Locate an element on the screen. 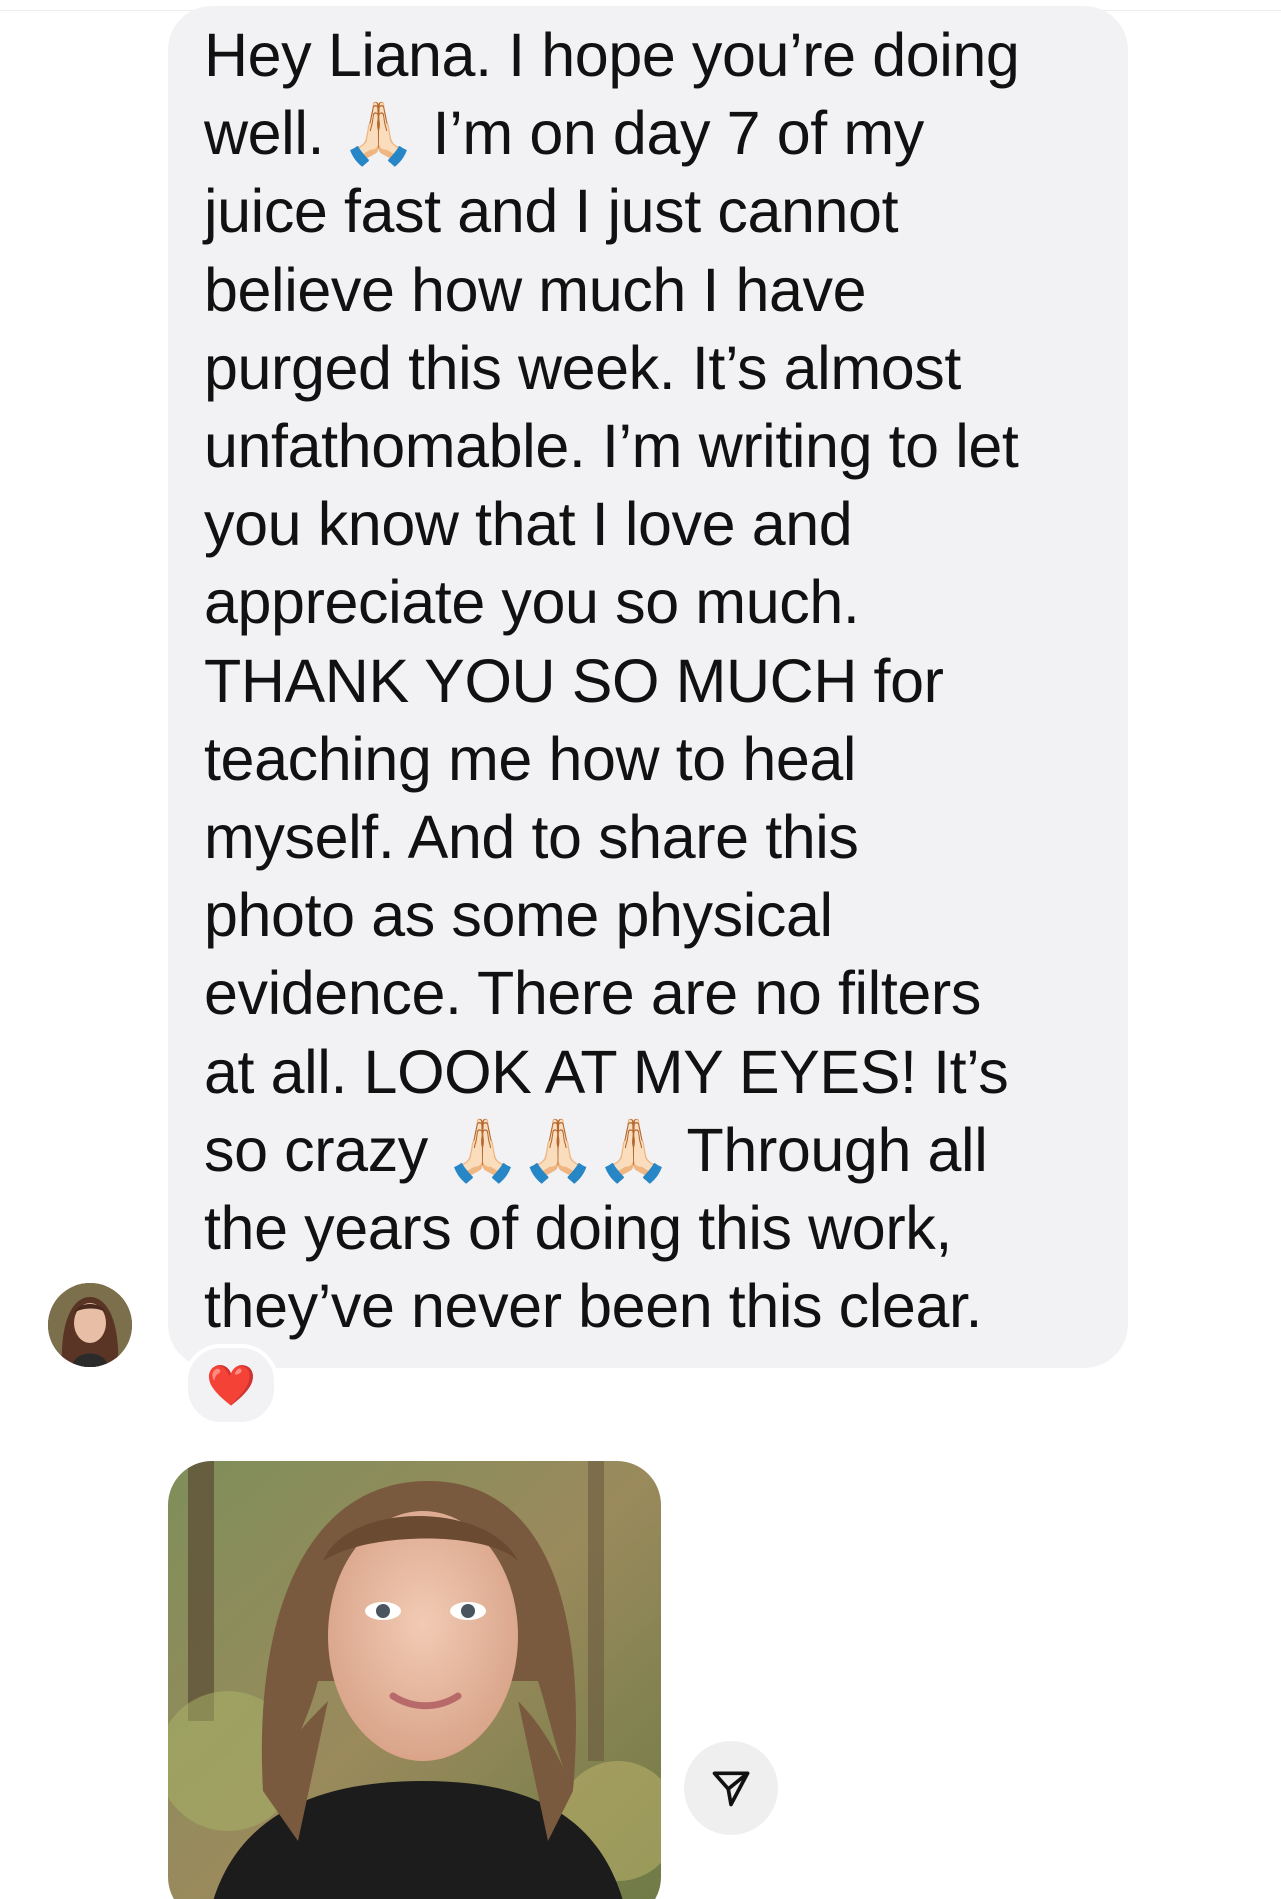 This screenshot has width=1281, height=1899. sender-avatar is located at coordinates (90, 1325).